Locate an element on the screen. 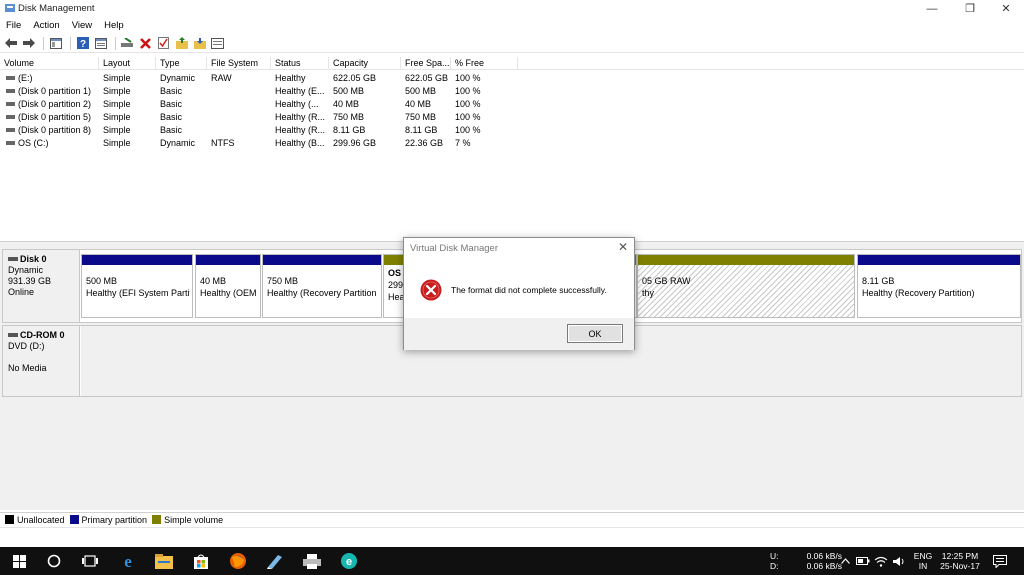 This screenshot has width=1024, height=575. column-header-volume: Volume is located at coordinates (49, 63).